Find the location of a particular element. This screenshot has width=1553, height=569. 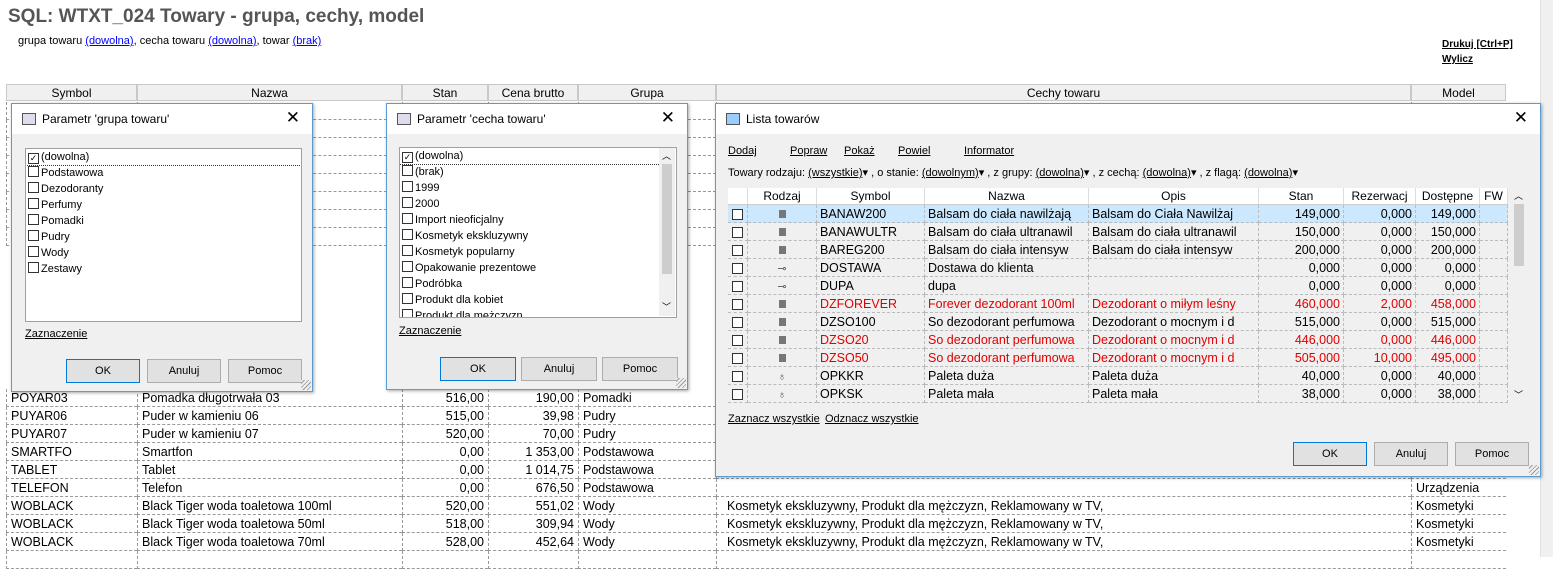

list-item: (brak) is located at coordinates (538, 172).